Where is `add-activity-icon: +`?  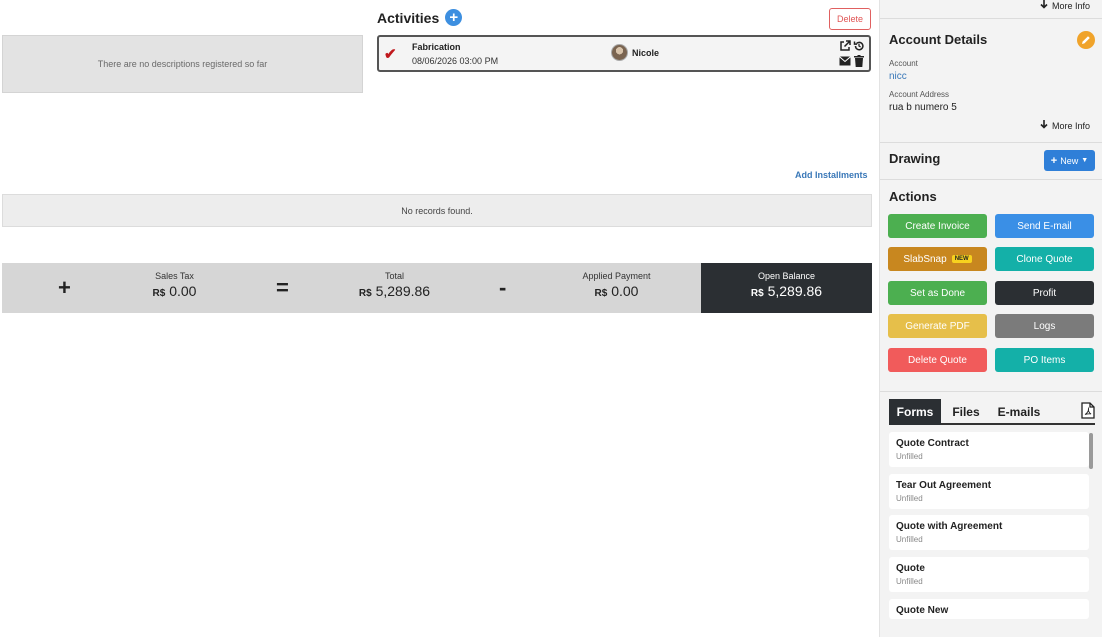
add-activity-icon: + is located at coordinates (454, 17).